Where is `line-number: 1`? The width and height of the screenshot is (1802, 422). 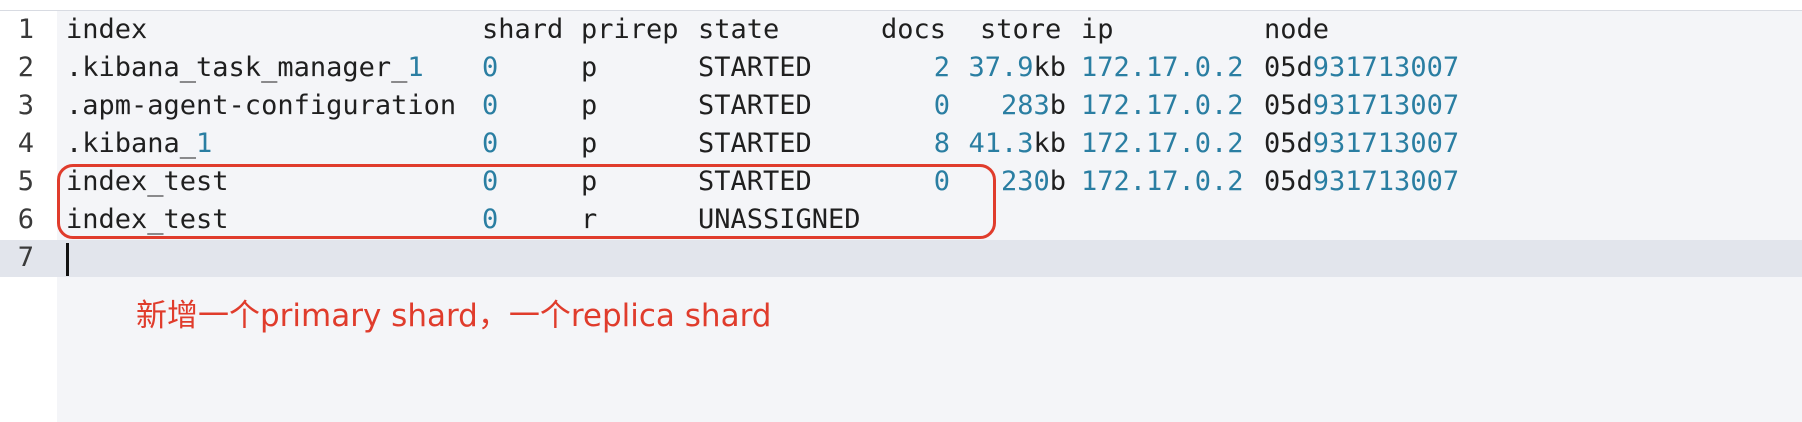
line-number: 1 is located at coordinates (25, 29).